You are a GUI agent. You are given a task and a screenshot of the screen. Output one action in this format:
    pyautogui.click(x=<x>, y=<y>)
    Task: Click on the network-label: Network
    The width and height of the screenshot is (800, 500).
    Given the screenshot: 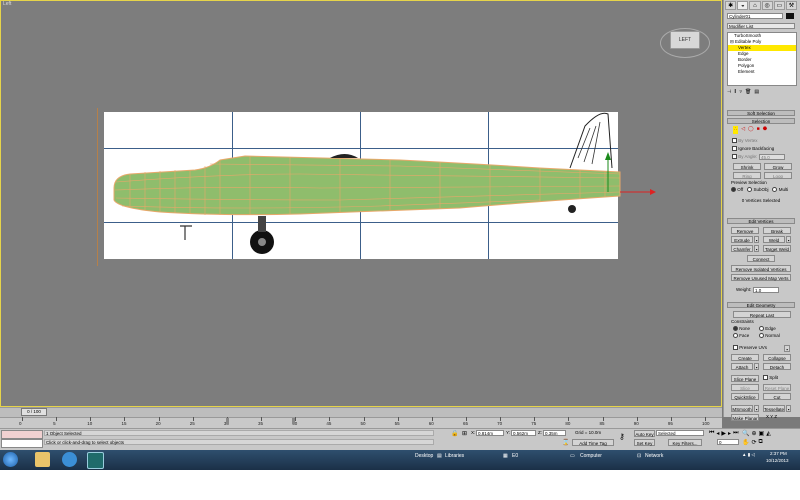 What is the action you would take?
    pyautogui.click(x=654, y=456)
    